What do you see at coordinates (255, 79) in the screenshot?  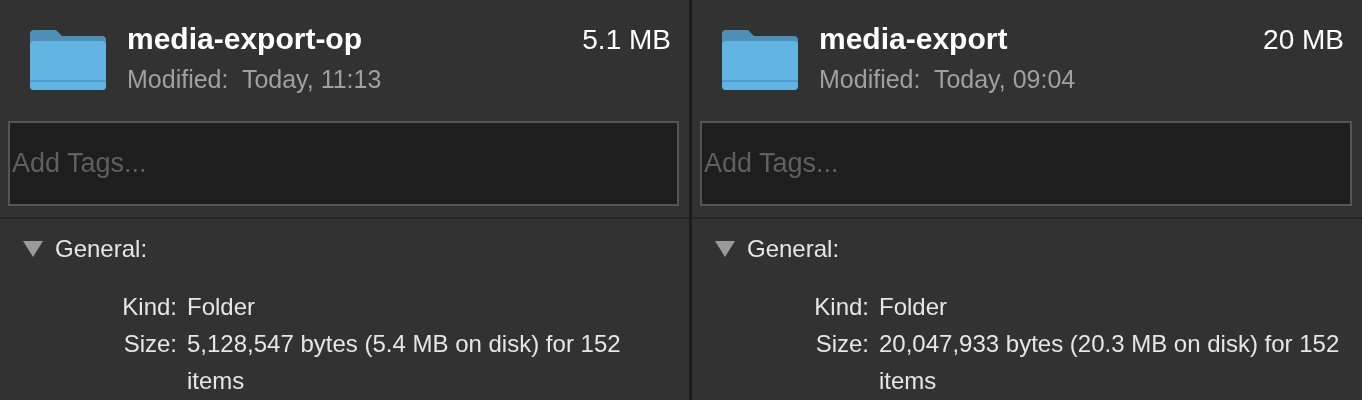 I see `modified-date: Modified: Today, 11:13` at bounding box center [255, 79].